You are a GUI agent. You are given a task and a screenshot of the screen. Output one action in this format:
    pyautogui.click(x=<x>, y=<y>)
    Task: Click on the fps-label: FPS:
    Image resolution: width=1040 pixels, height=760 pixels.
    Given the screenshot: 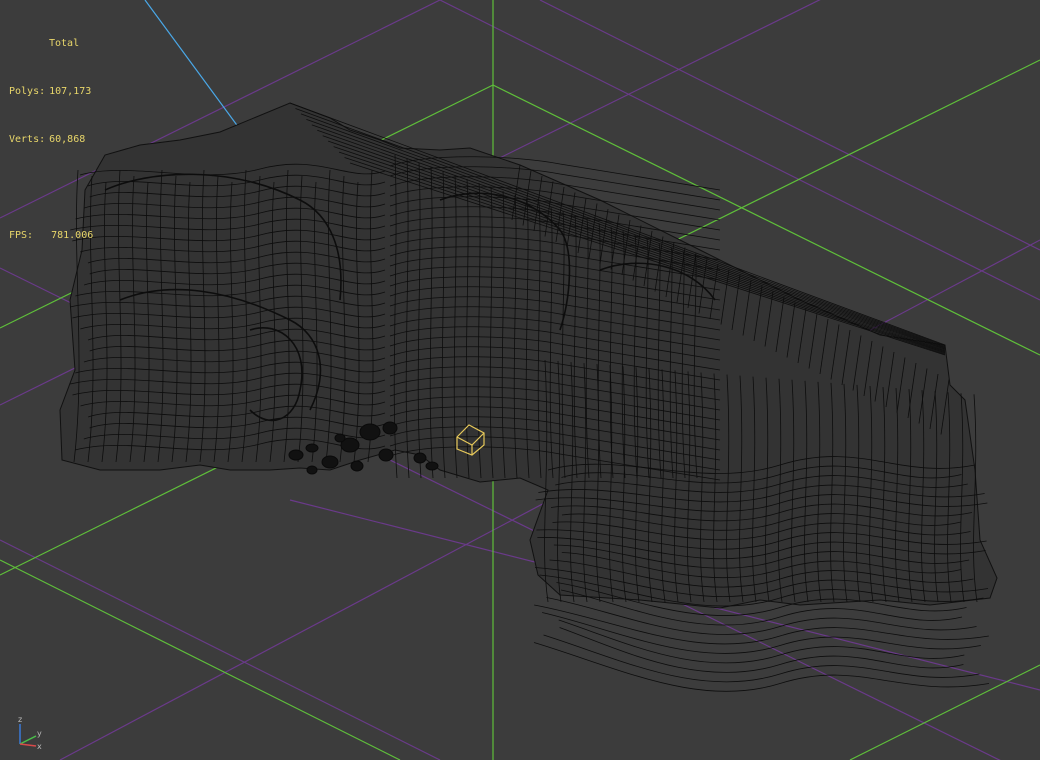 What is the action you would take?
    pyautogui.click(x=21, y=235)
    